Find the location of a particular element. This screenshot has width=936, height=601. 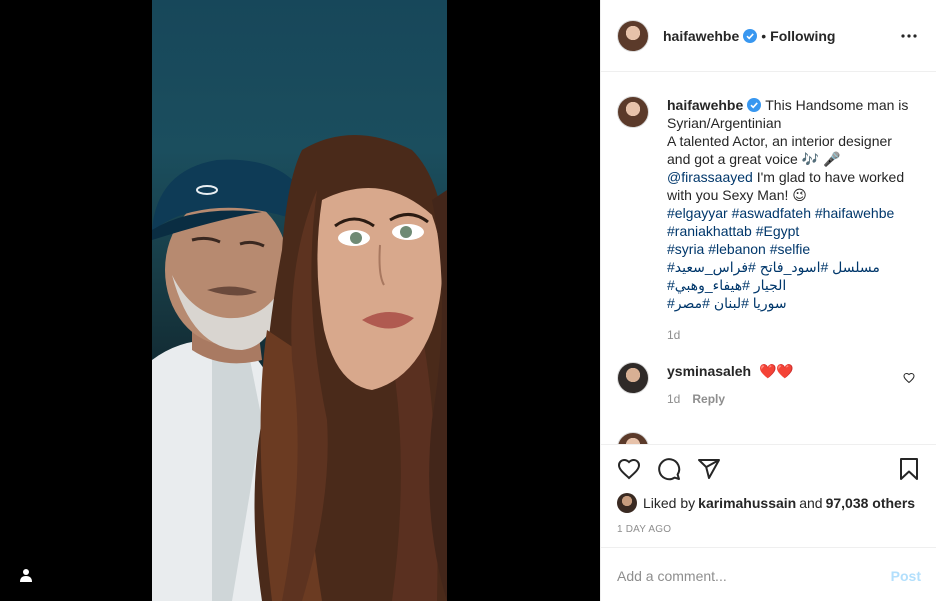

liker-avatar is located at coordinates (627, 503).